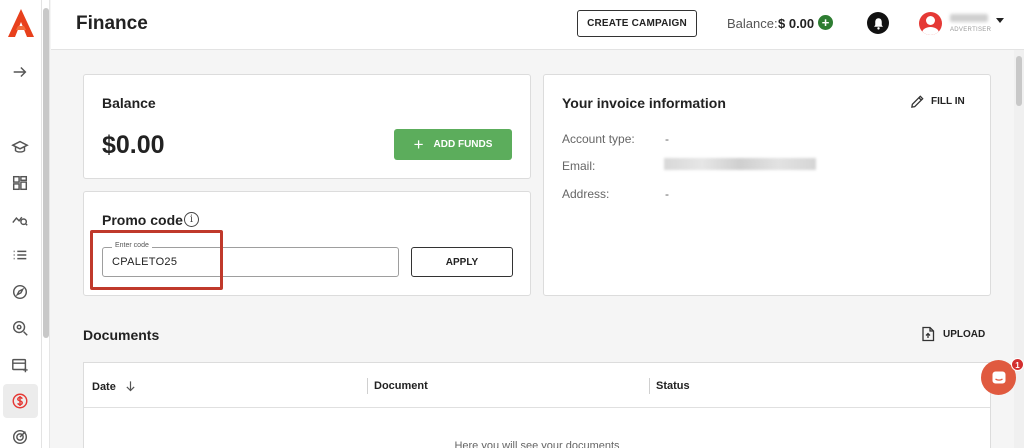 The width and height of the screenshot is (1024, 448). Describe the element at coordinates (20, 437) in the screenshot. I see `target-icon` at that location.